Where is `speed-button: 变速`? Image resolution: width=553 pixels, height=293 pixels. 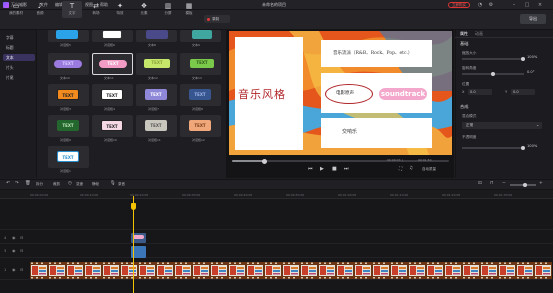
speed-button: 变速 is located at coordinates (79, 184).